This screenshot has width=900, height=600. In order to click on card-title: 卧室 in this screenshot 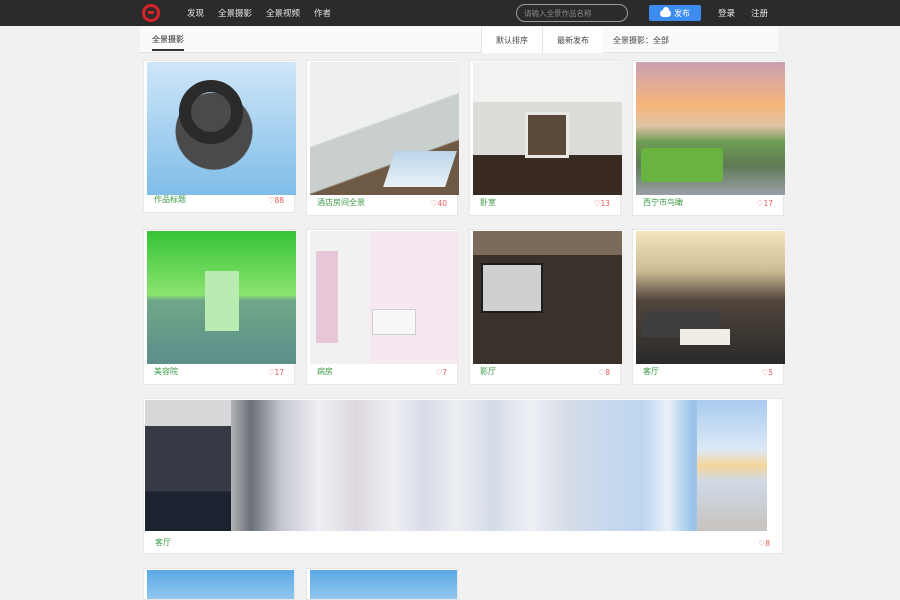, I will do `click(488, 202)`.